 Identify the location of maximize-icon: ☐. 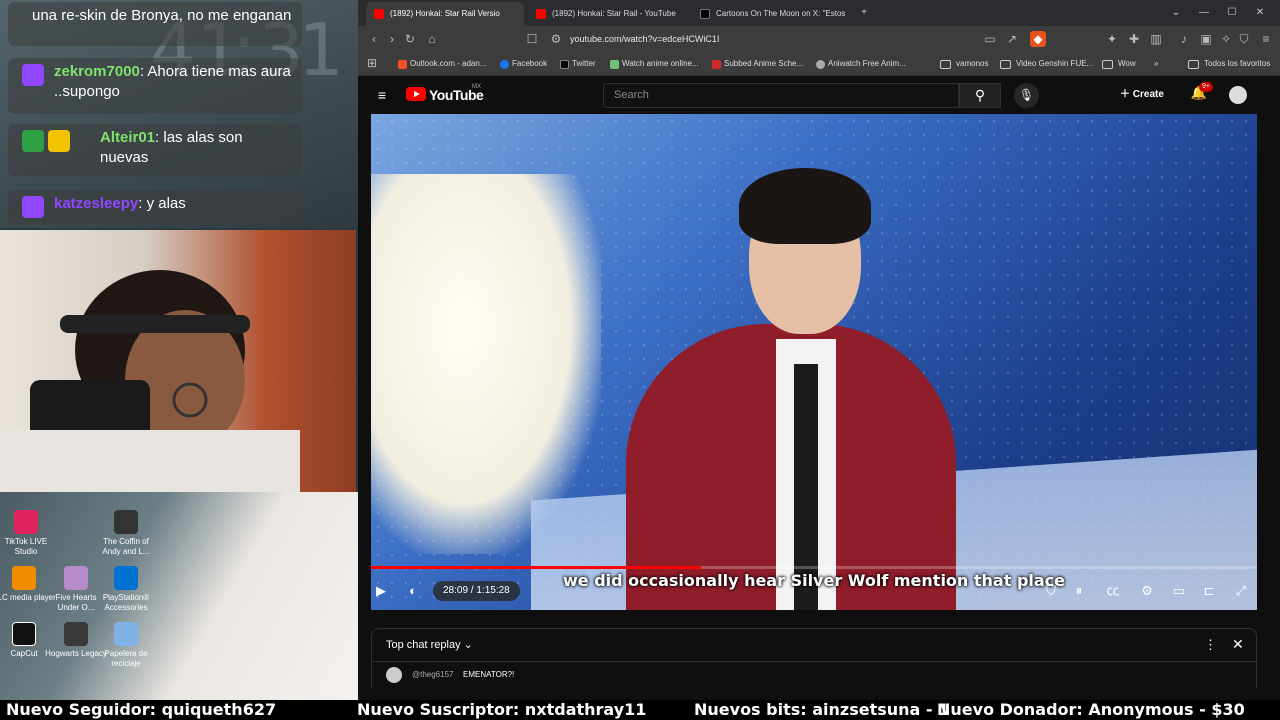
(1232, 13).